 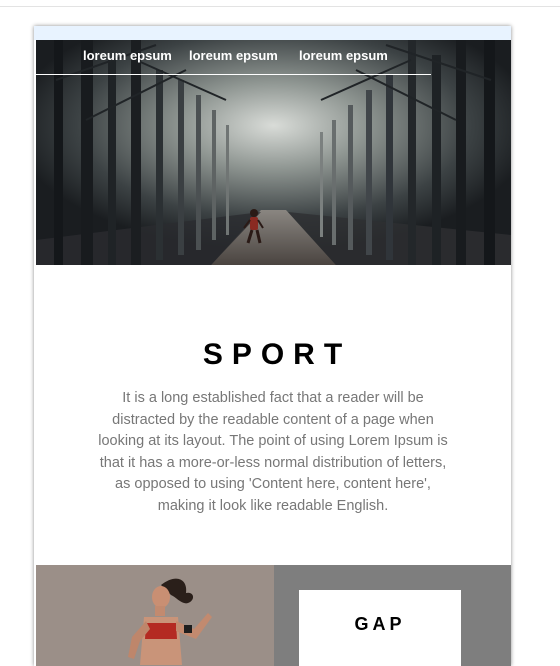 What do you see at coordinates (127, 55) in the screenshot?
I see `nav-link-1: loreum epsum` at bounding box center [127, 55].